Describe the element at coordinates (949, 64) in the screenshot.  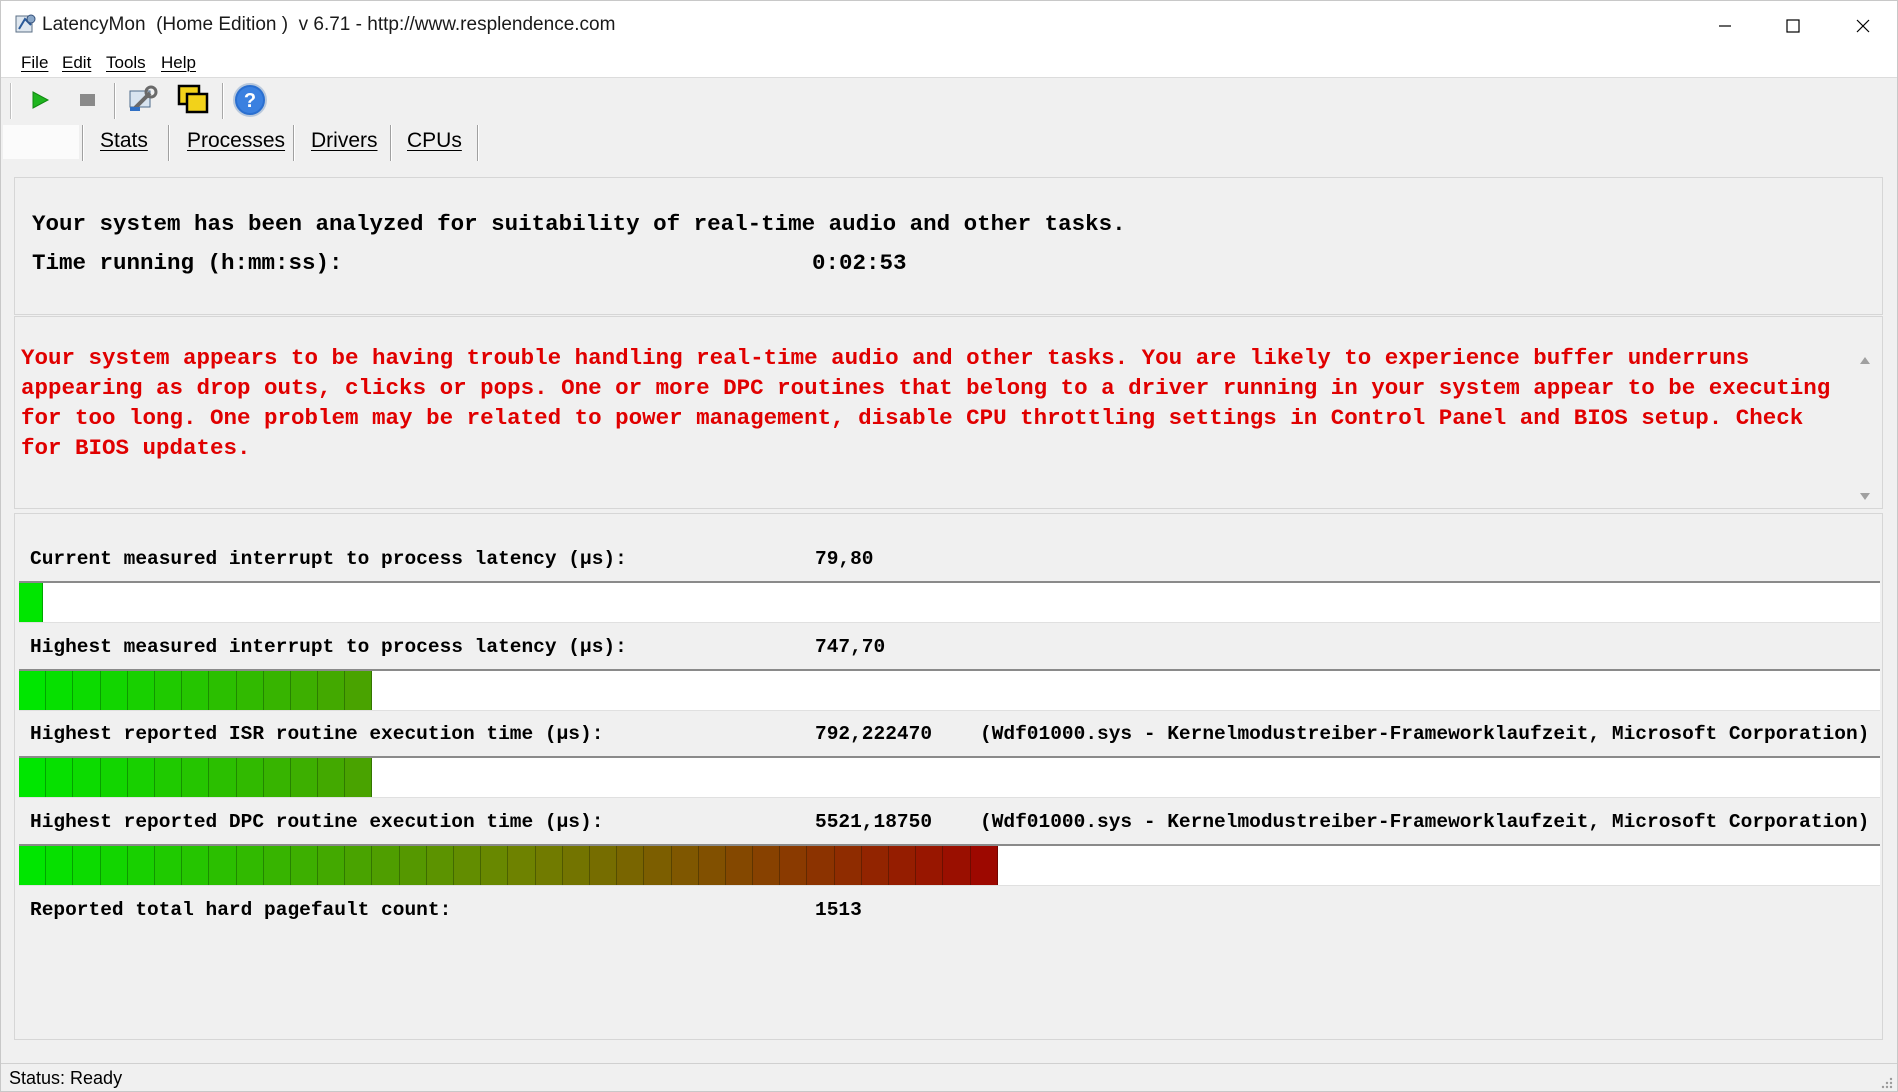
I see `menu-bar: File Edit Tools Help` at that location.